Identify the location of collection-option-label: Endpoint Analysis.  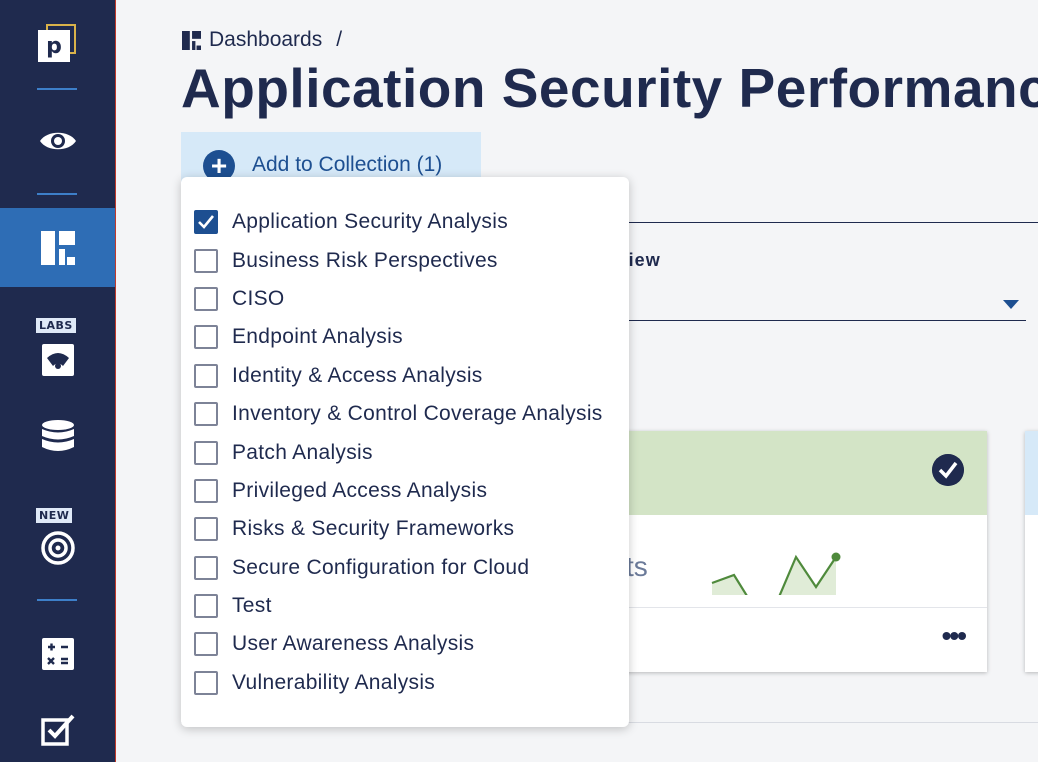
(317, 337).